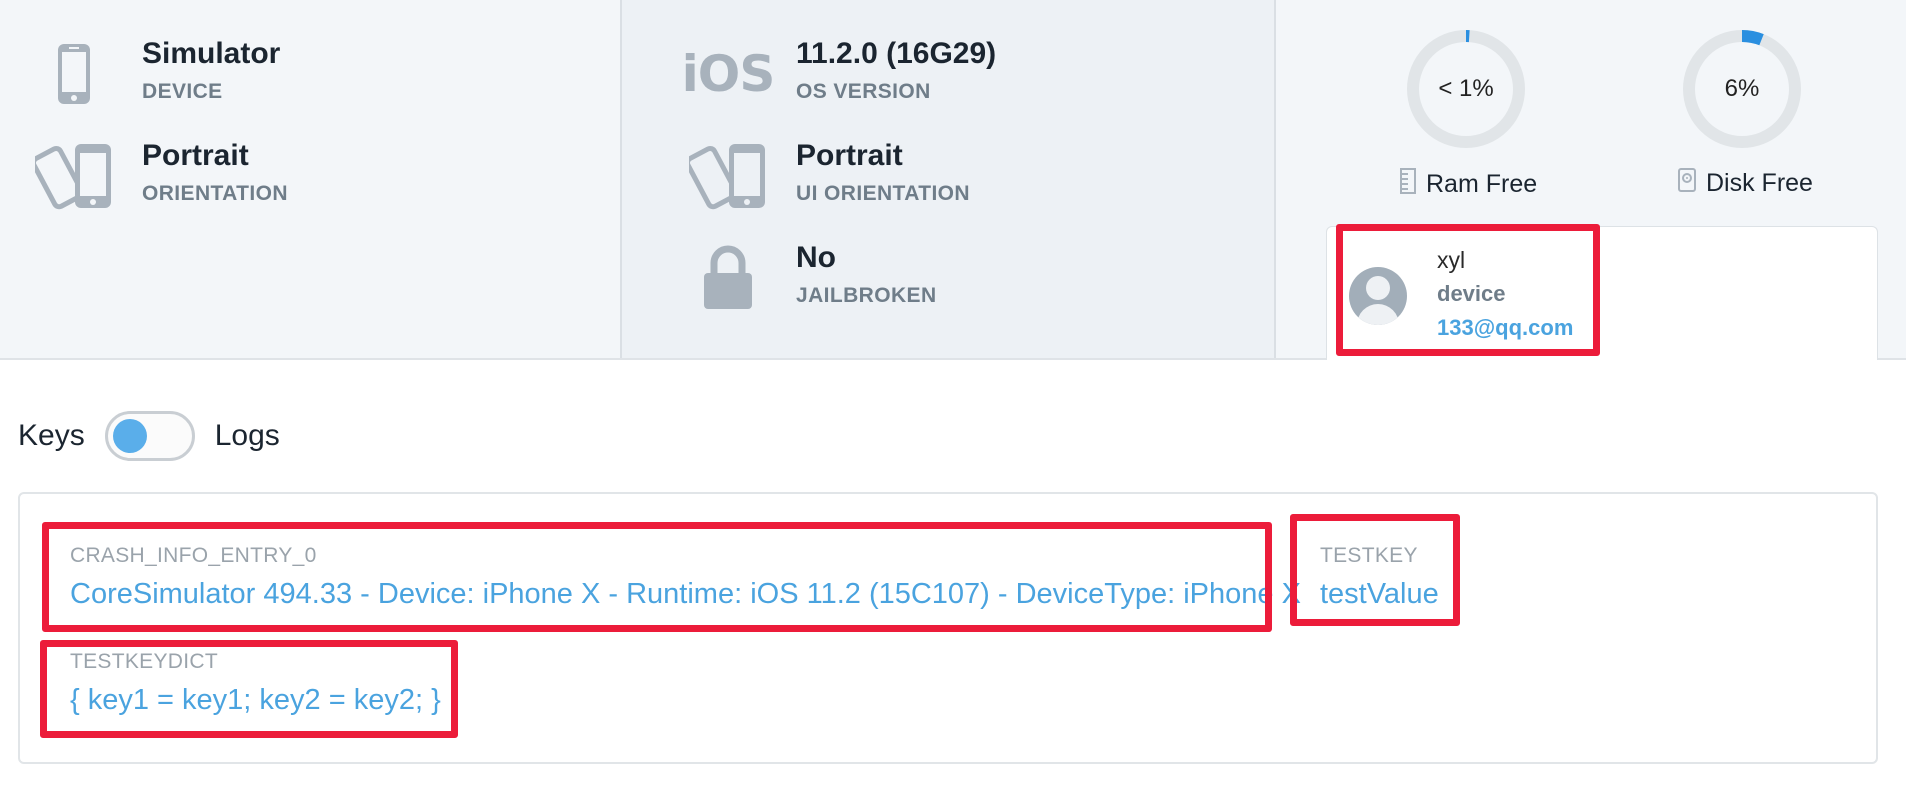 The image size is (1906, 808). I want to click on memory-icon, so click(1408, 184).